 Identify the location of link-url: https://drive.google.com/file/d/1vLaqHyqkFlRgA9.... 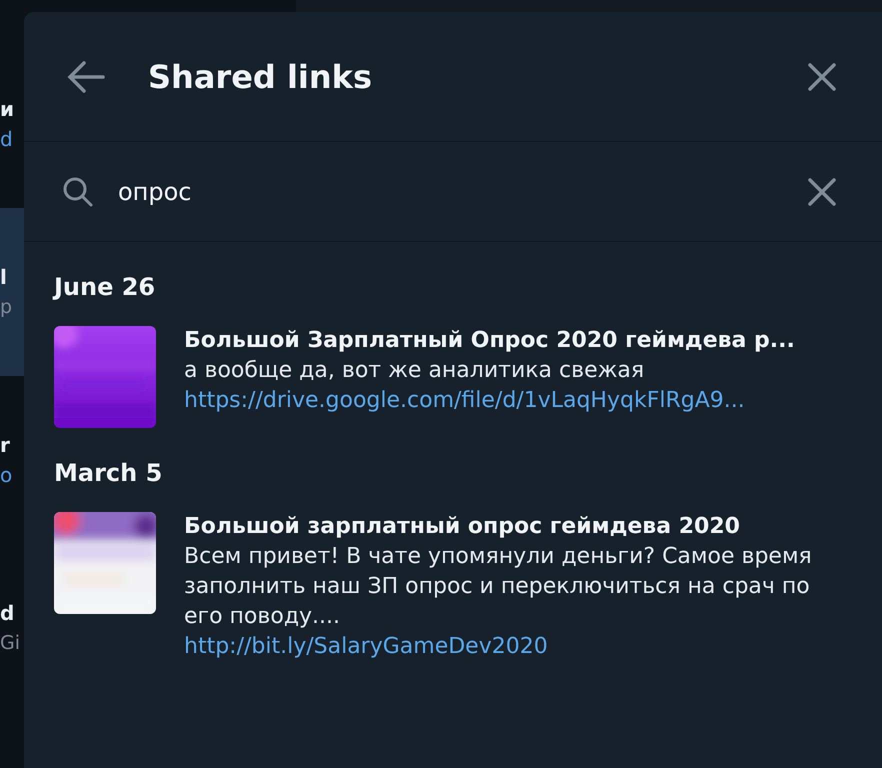
(504, 401).